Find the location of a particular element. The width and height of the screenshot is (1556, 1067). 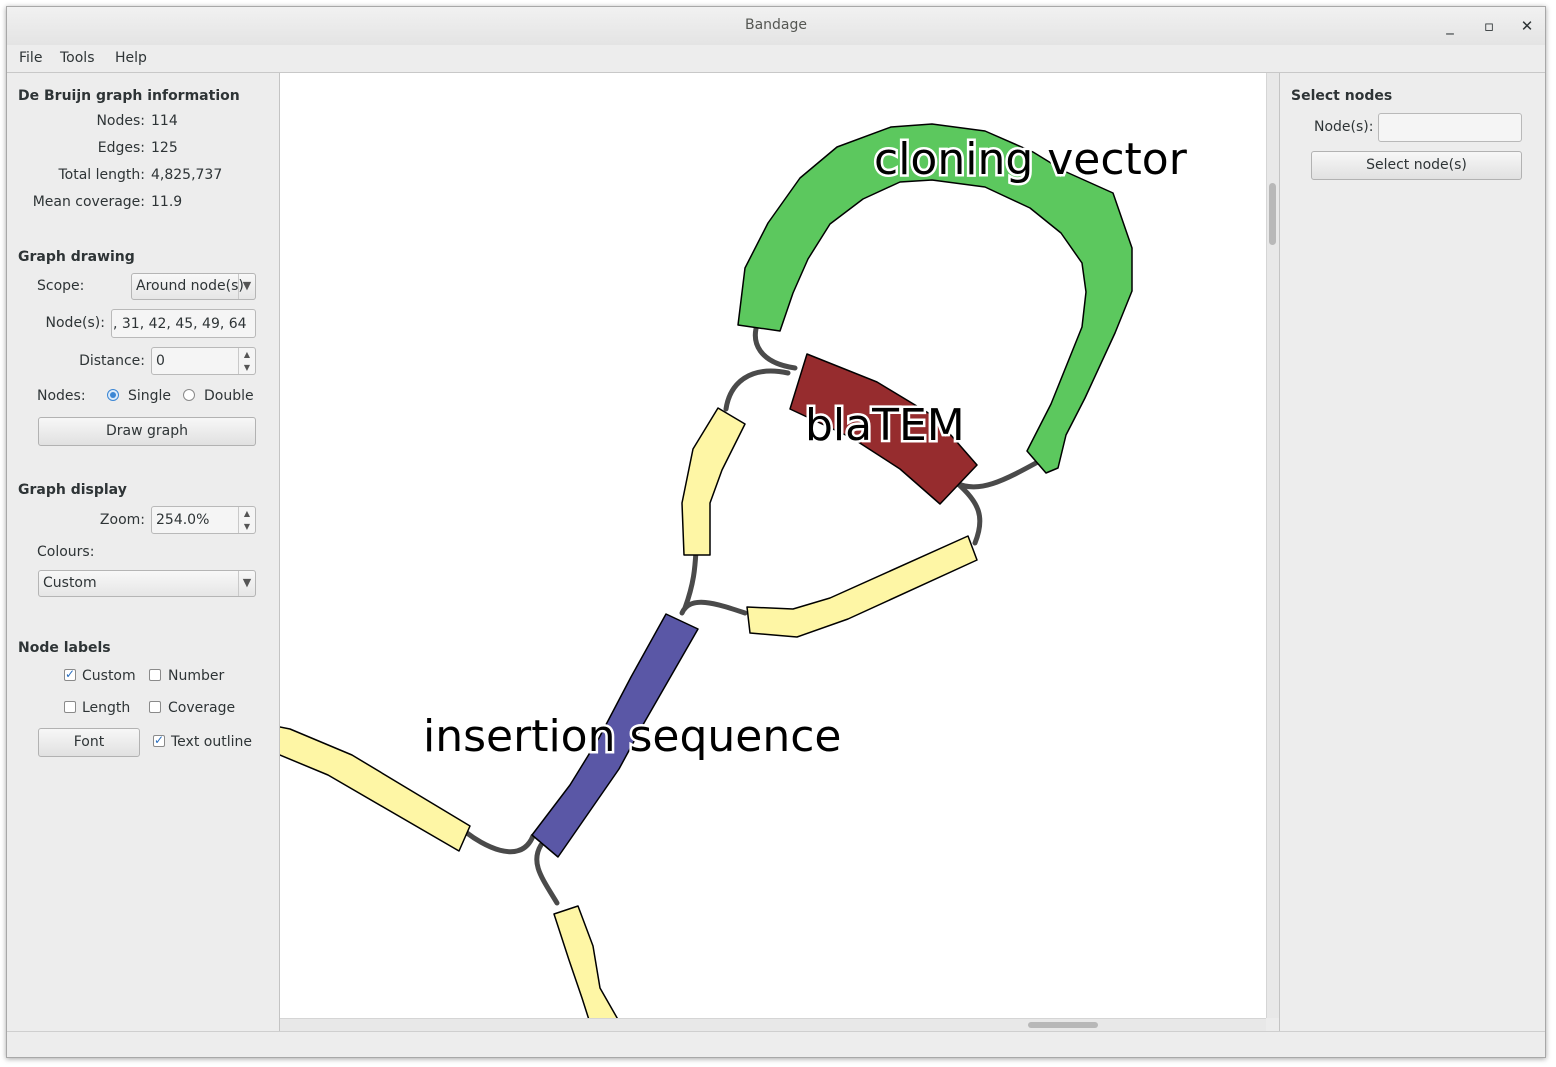

distance-label: Distance: is located at coordinates (112, 361).